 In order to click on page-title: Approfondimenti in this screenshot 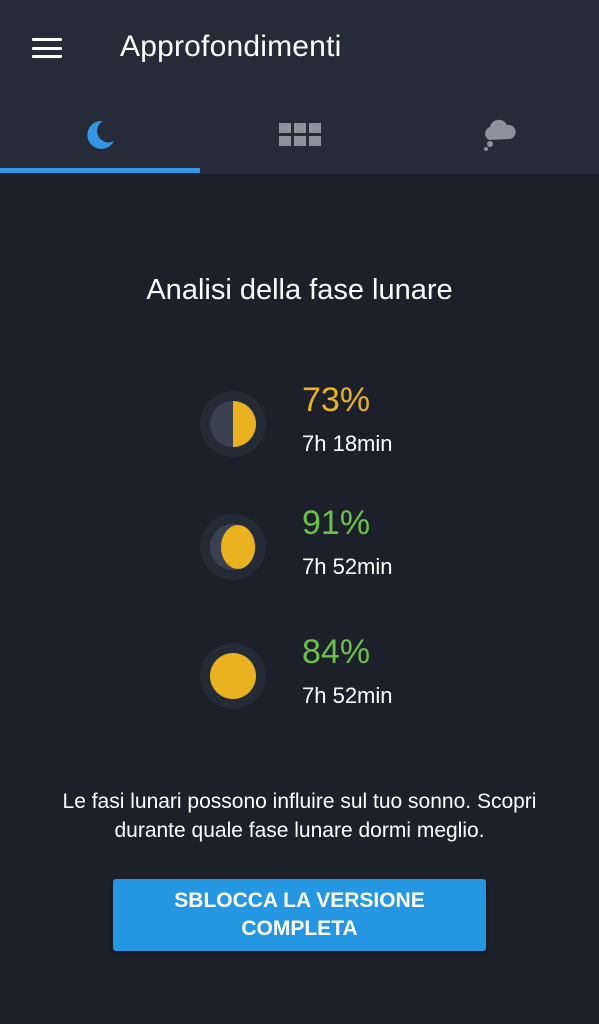, I will do `click(231, 46)`.